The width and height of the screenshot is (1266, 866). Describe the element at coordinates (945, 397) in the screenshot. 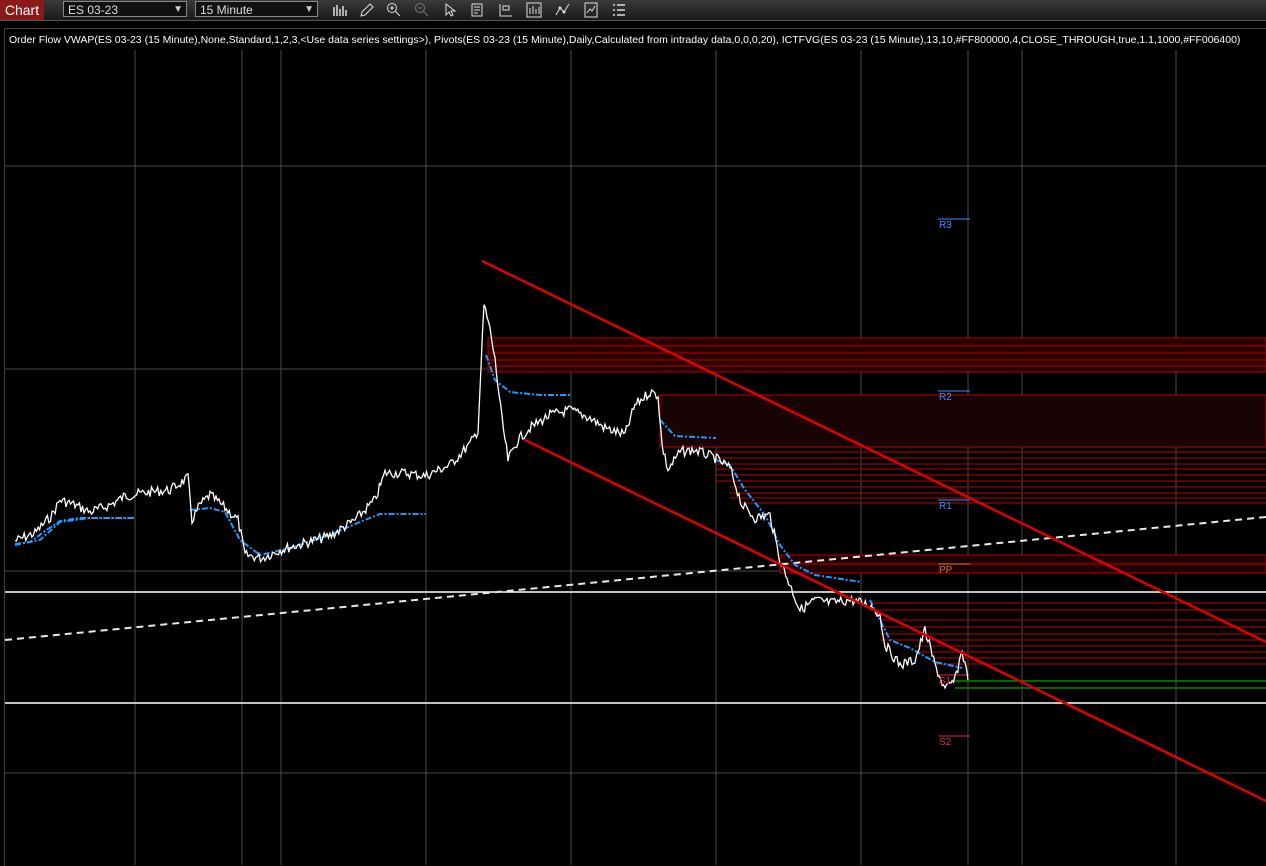

I see `pivot-r2-label: R2` at that location.